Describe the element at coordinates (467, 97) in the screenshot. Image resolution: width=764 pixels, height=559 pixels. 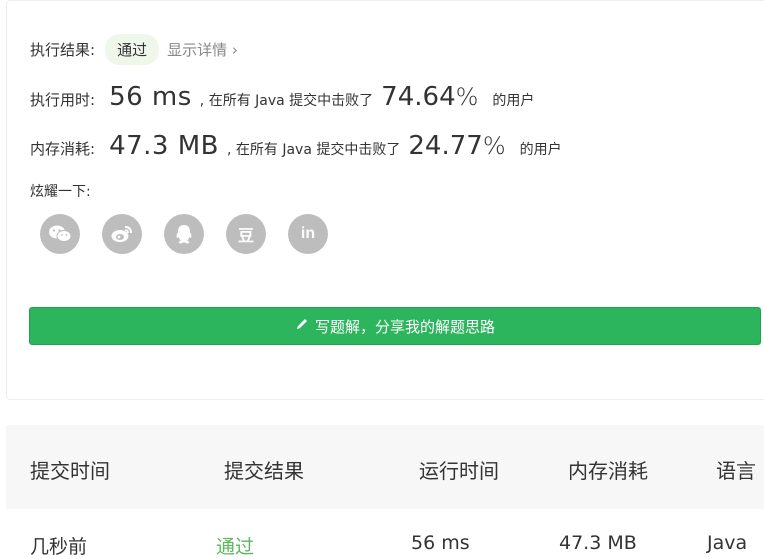
I see `runtime-percent-sign: %` at that location.